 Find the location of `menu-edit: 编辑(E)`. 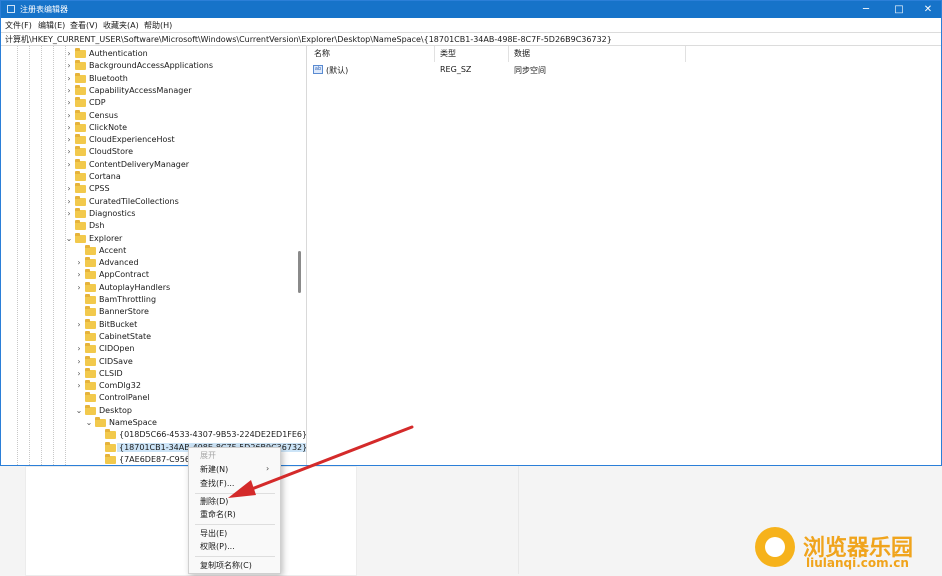

menu-edit: 编辑(E) is located at coordinates (51, 25).